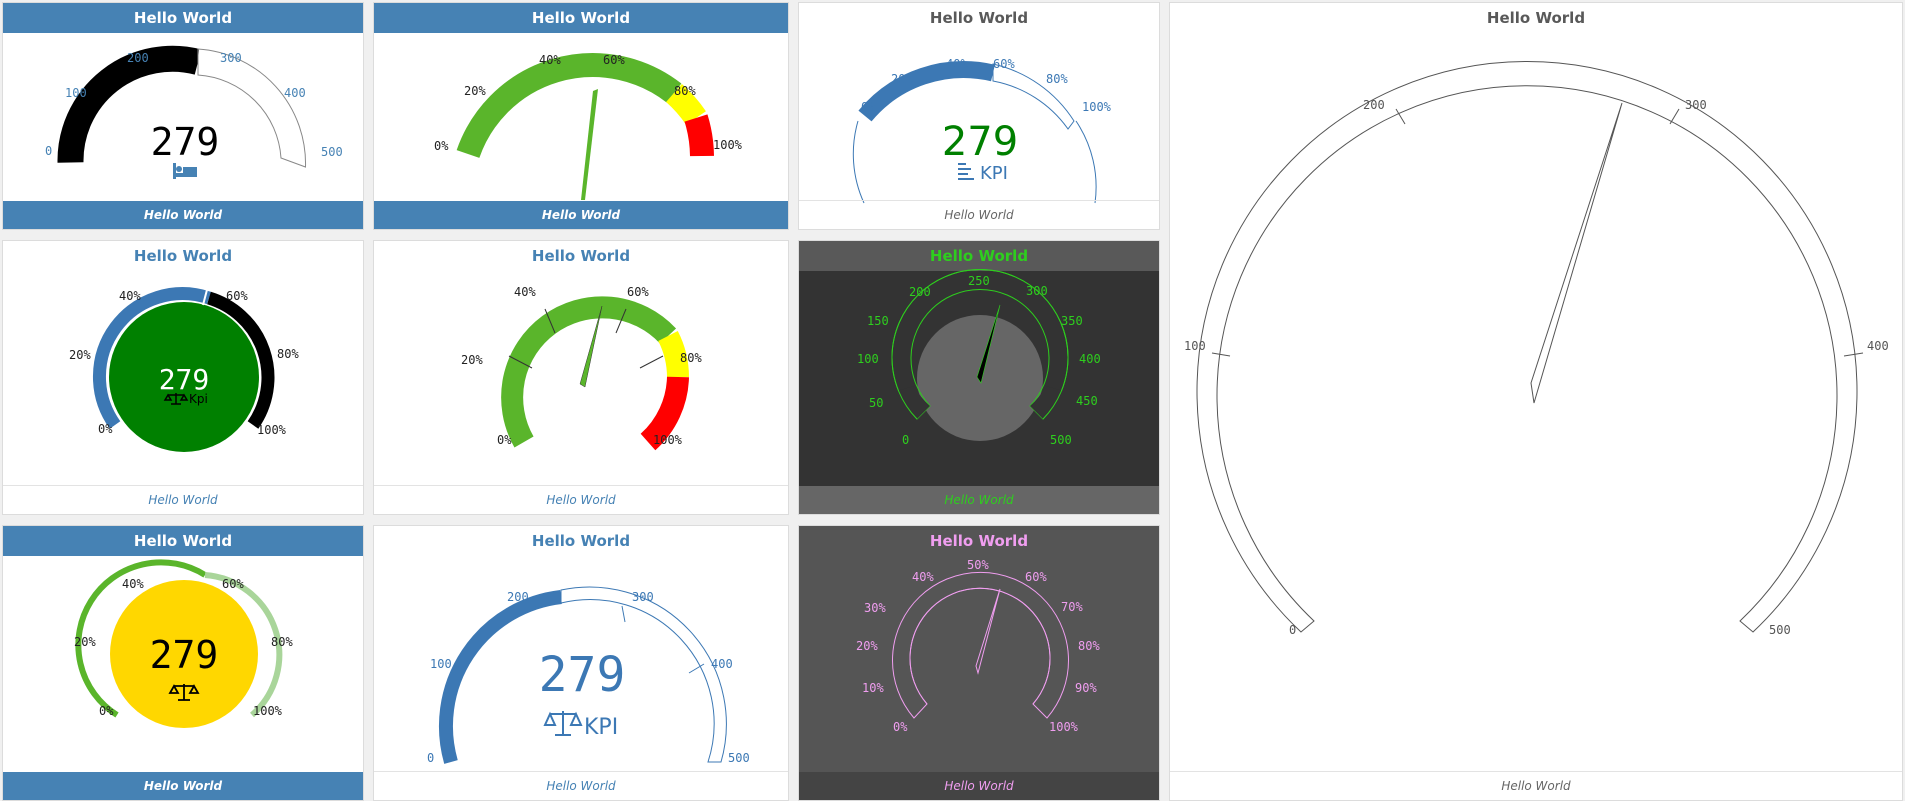 This screenshot has width=1905, height=801. I want to click on kpi-label: Kpi, so click(198, 399).